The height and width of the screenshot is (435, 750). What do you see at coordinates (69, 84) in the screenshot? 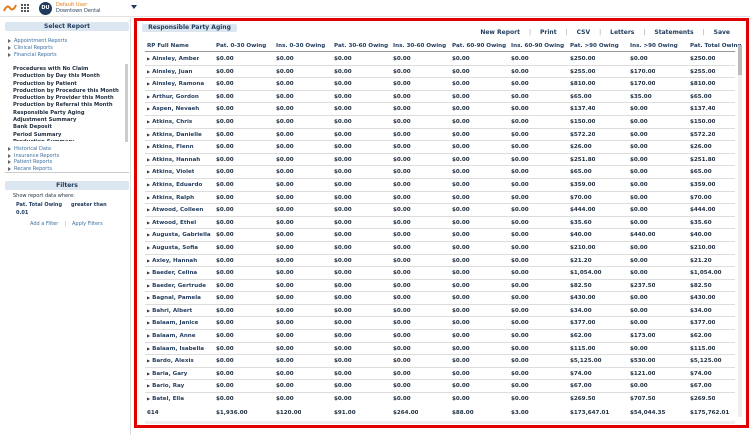
I see `report-item: Production by Patient` at bounding box center [69, 84].